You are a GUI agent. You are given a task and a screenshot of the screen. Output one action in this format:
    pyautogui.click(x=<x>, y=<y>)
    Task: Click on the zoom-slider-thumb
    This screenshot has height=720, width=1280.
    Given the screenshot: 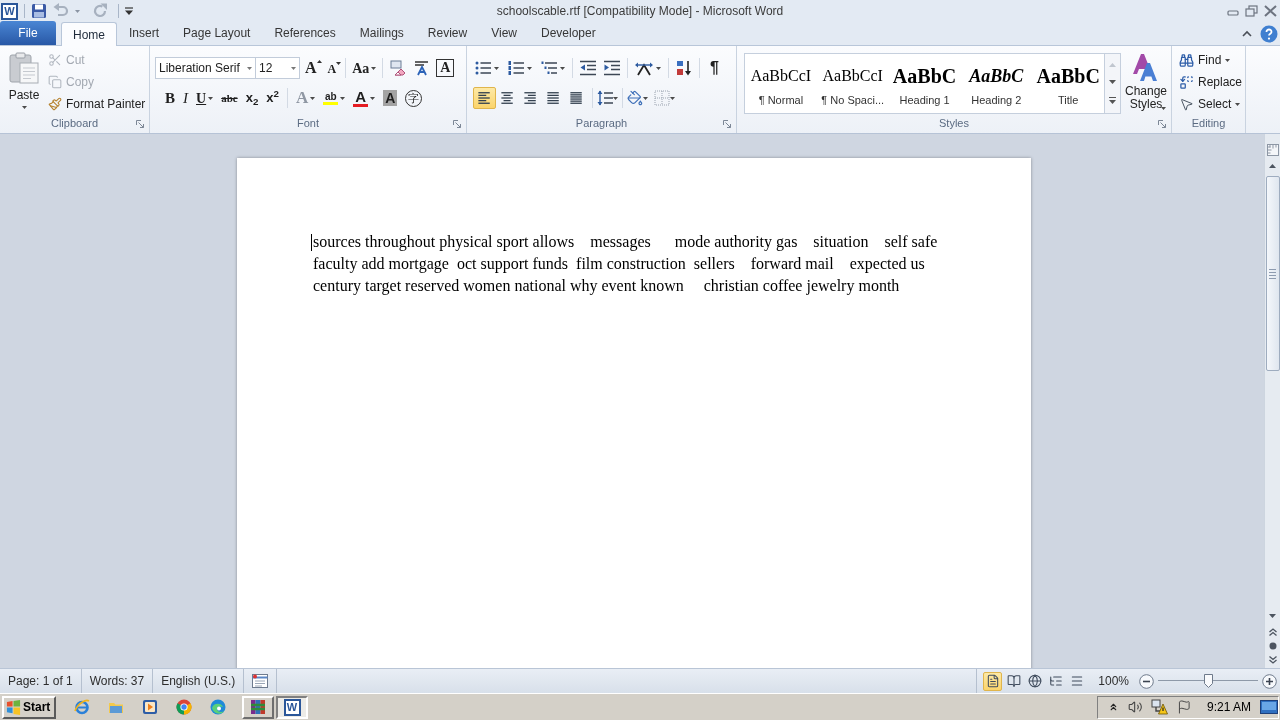 What is the action you would take?
    pyautogui.click(x=1208, y=681)
    